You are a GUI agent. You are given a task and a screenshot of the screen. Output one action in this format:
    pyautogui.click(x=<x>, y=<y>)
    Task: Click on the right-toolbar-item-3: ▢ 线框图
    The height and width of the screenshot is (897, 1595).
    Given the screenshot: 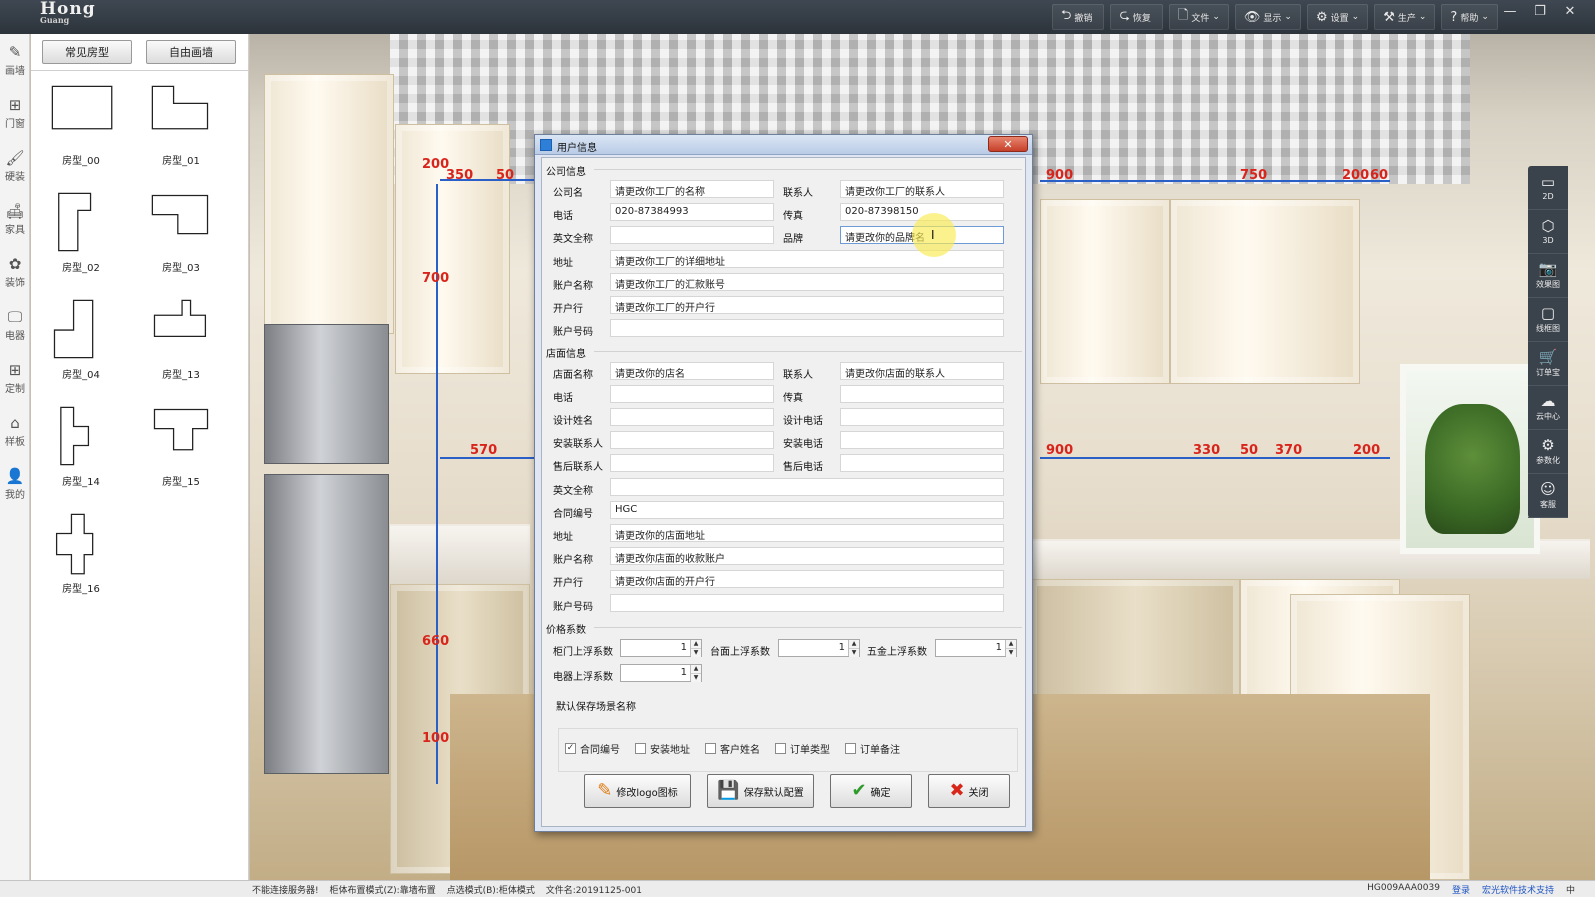 What is the action you would take?
    pyautogui.click(x=1548, y=320)
    